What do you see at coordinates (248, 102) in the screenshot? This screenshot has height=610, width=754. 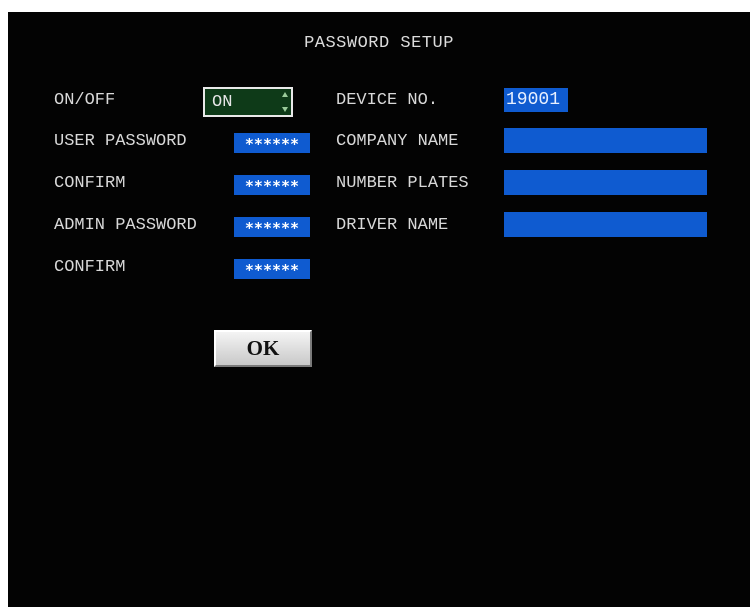 I see `on-off-select: ON` at bounding box center [248, 102].